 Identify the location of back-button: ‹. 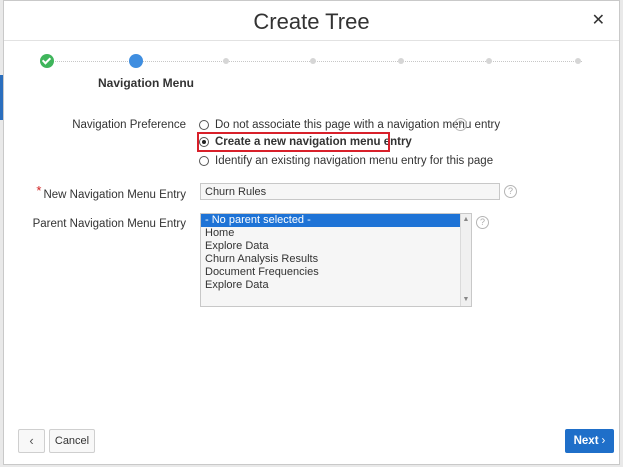
(31, 441).